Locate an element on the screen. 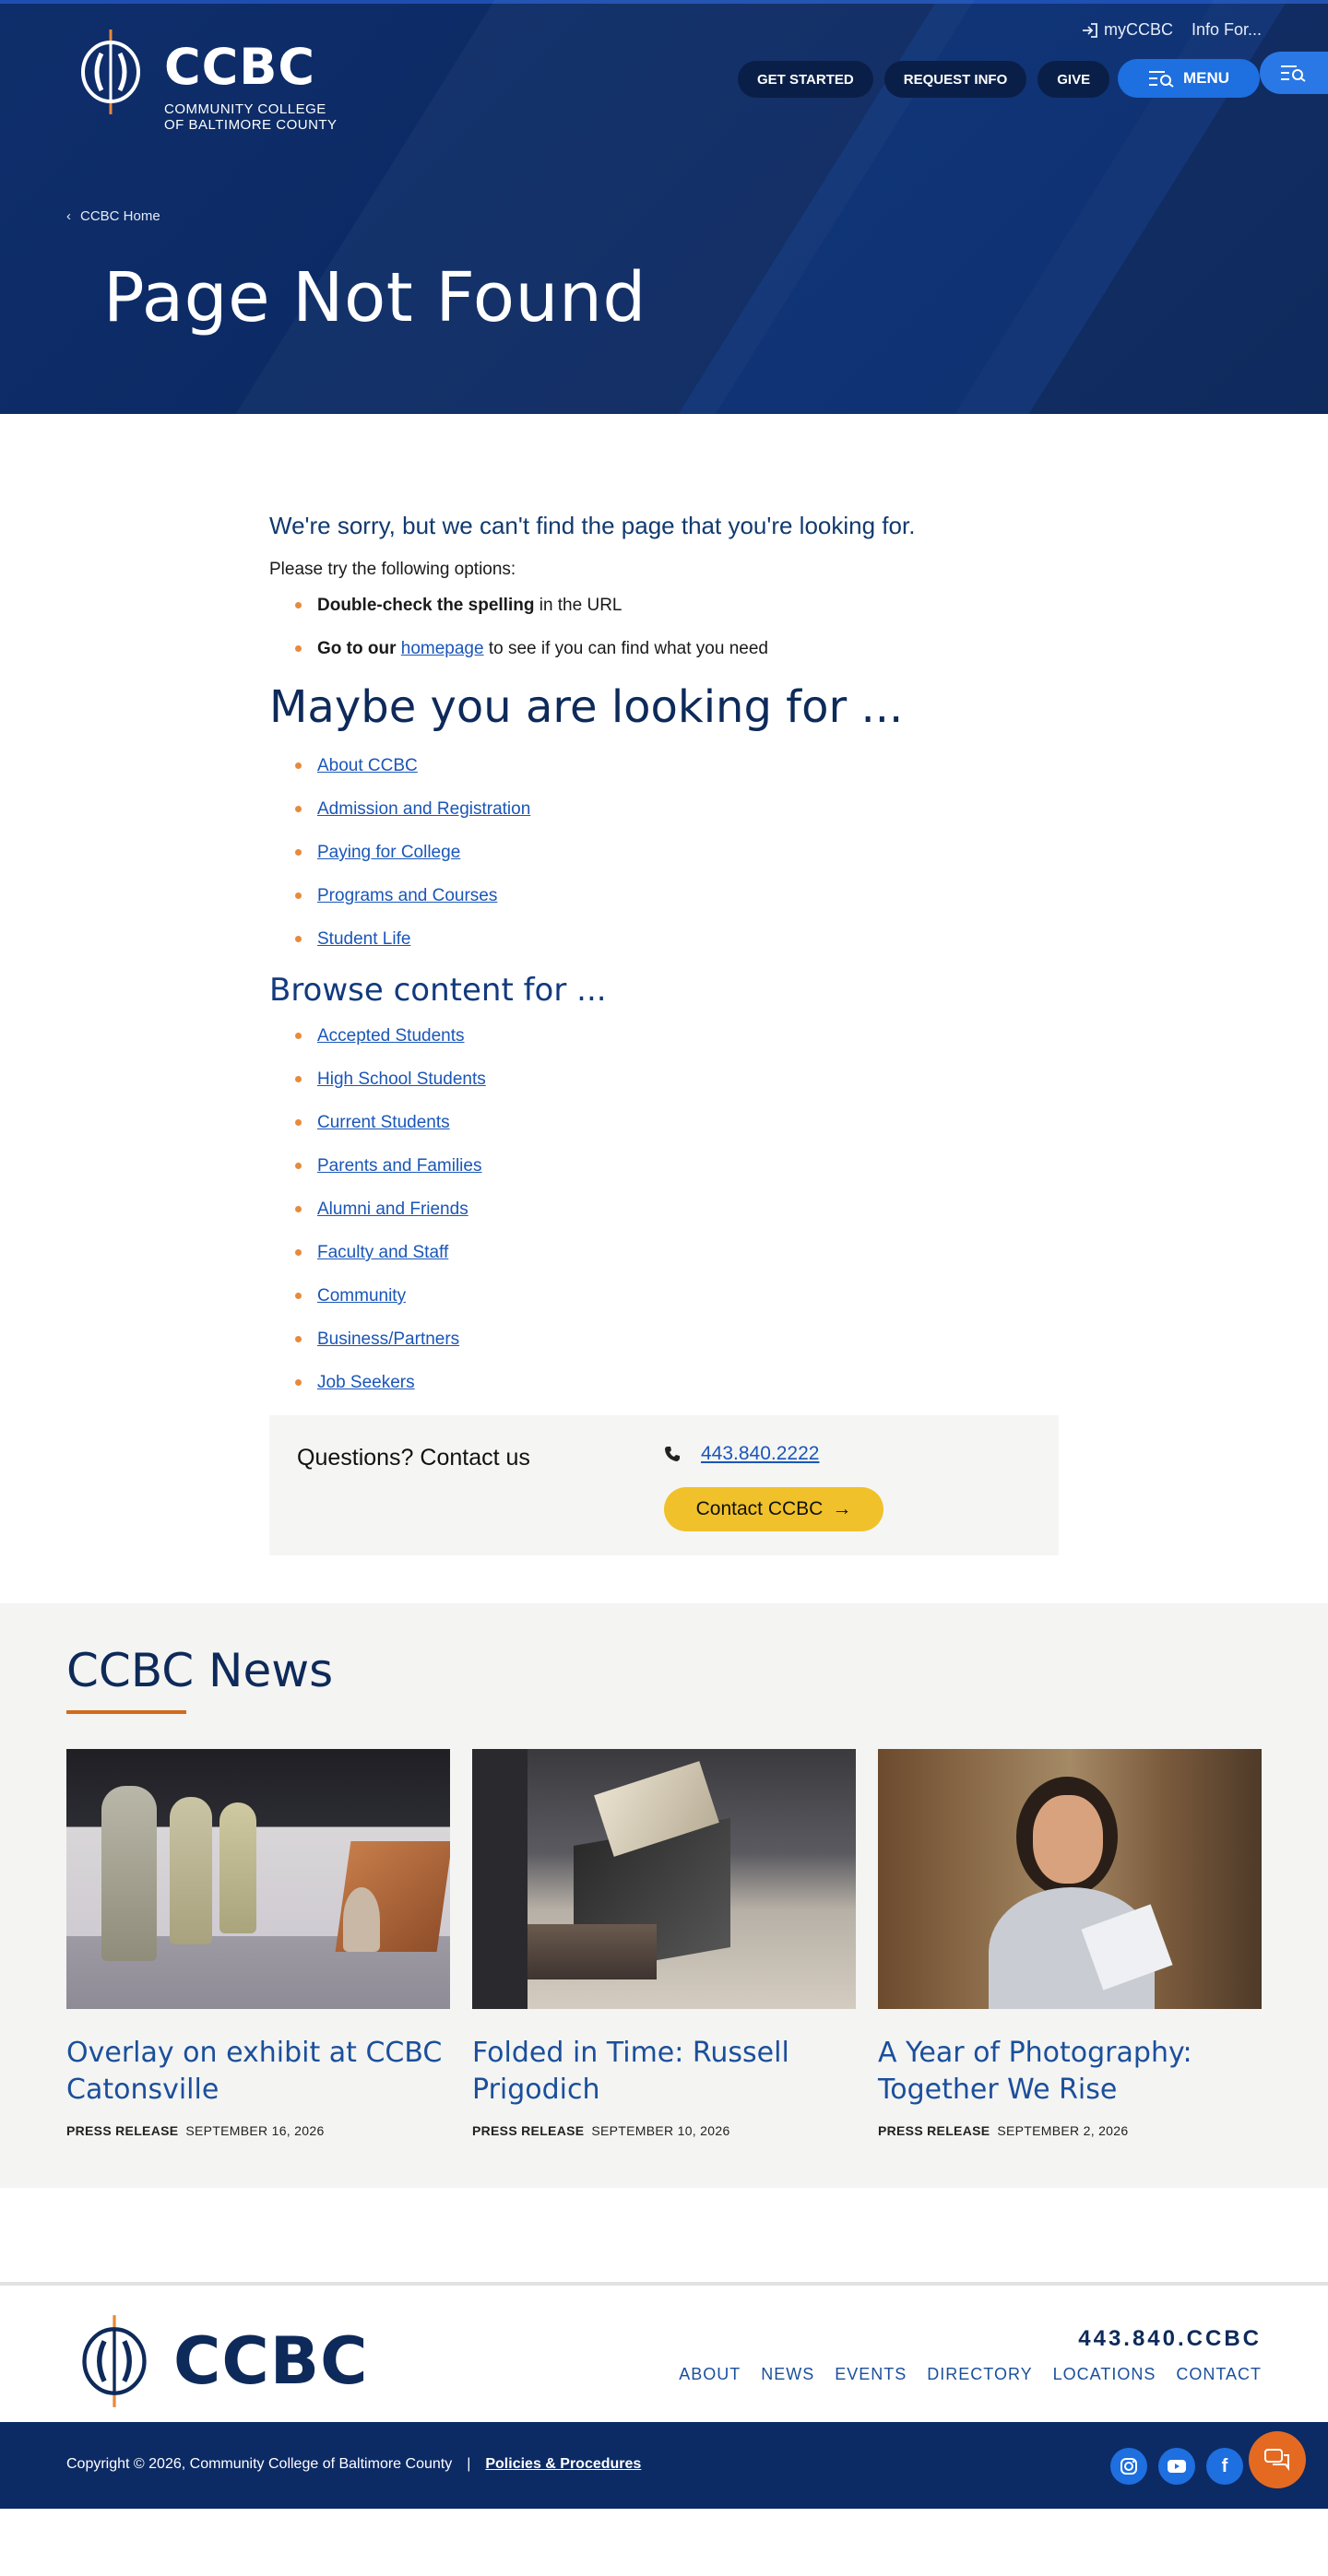 Image resolution: width=1328 pixels, height=2576 pixels. link-paying-for-college: Paying for College is located at coordinates (388, 852).